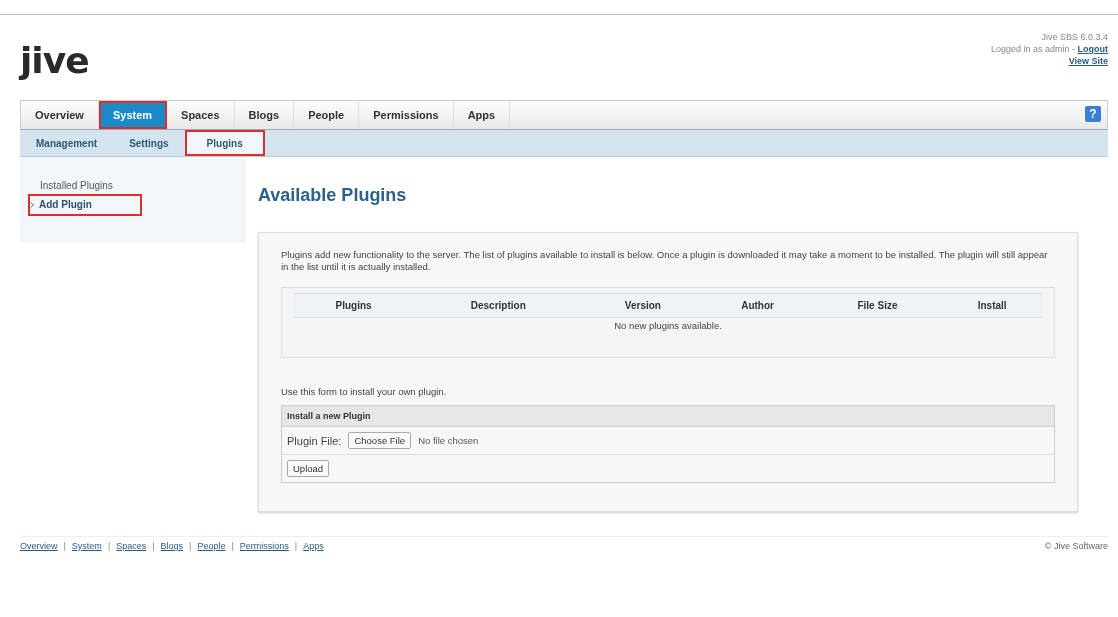 Image resolution: width=1118 pixels, height=617 pixels. Describe the element at coordinates (201, 115) in the screenshot. I see `nav-tab: Spaces` at that location.